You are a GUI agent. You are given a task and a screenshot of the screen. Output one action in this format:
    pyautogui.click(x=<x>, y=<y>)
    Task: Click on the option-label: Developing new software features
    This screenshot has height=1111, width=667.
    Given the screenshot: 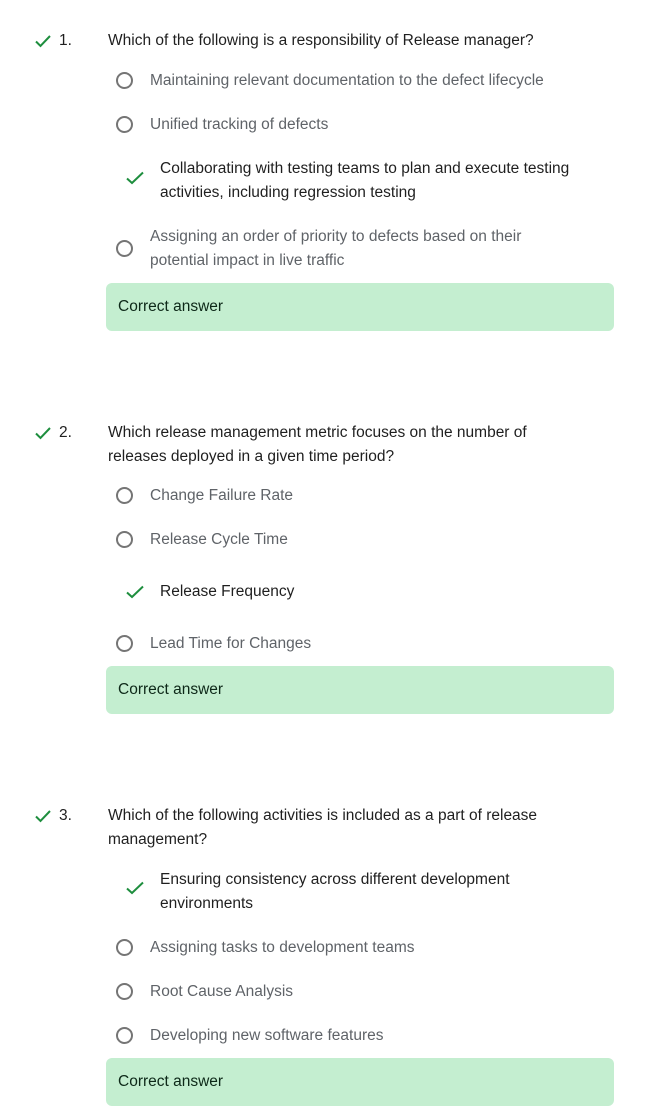 What is the action you would take?
    pyautogui.click(x=267, y=1035)
    